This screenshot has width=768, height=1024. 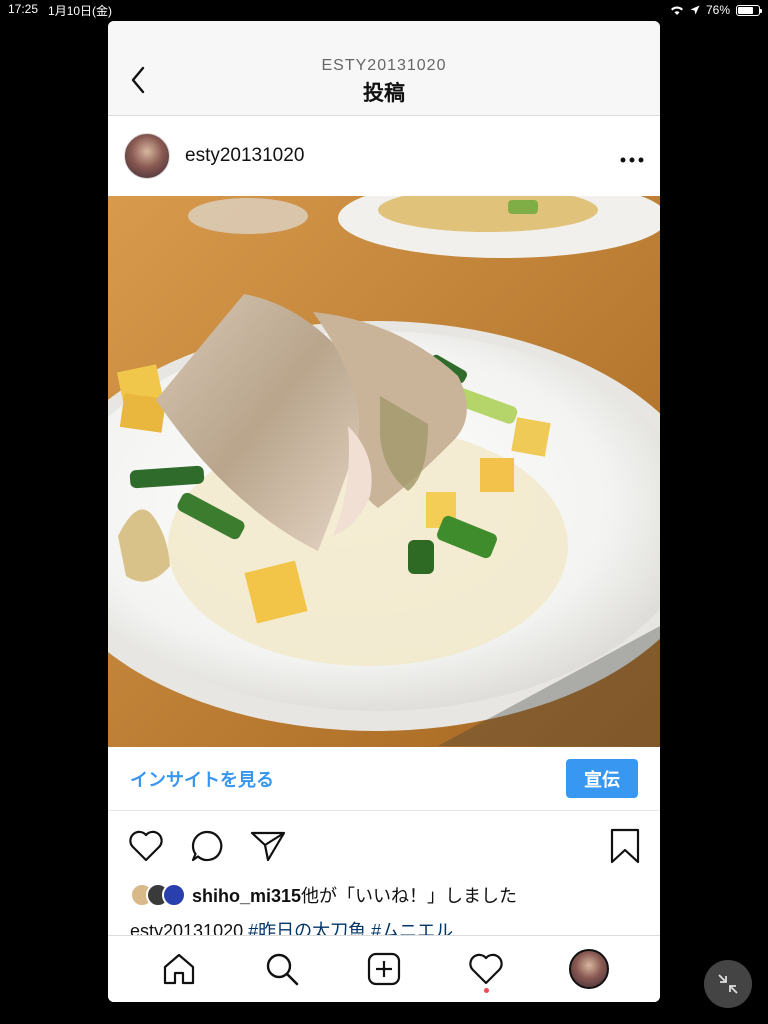 I want to click on status-bar: 17:25 1月10日(金) 76%, so click(x=384, y=10).